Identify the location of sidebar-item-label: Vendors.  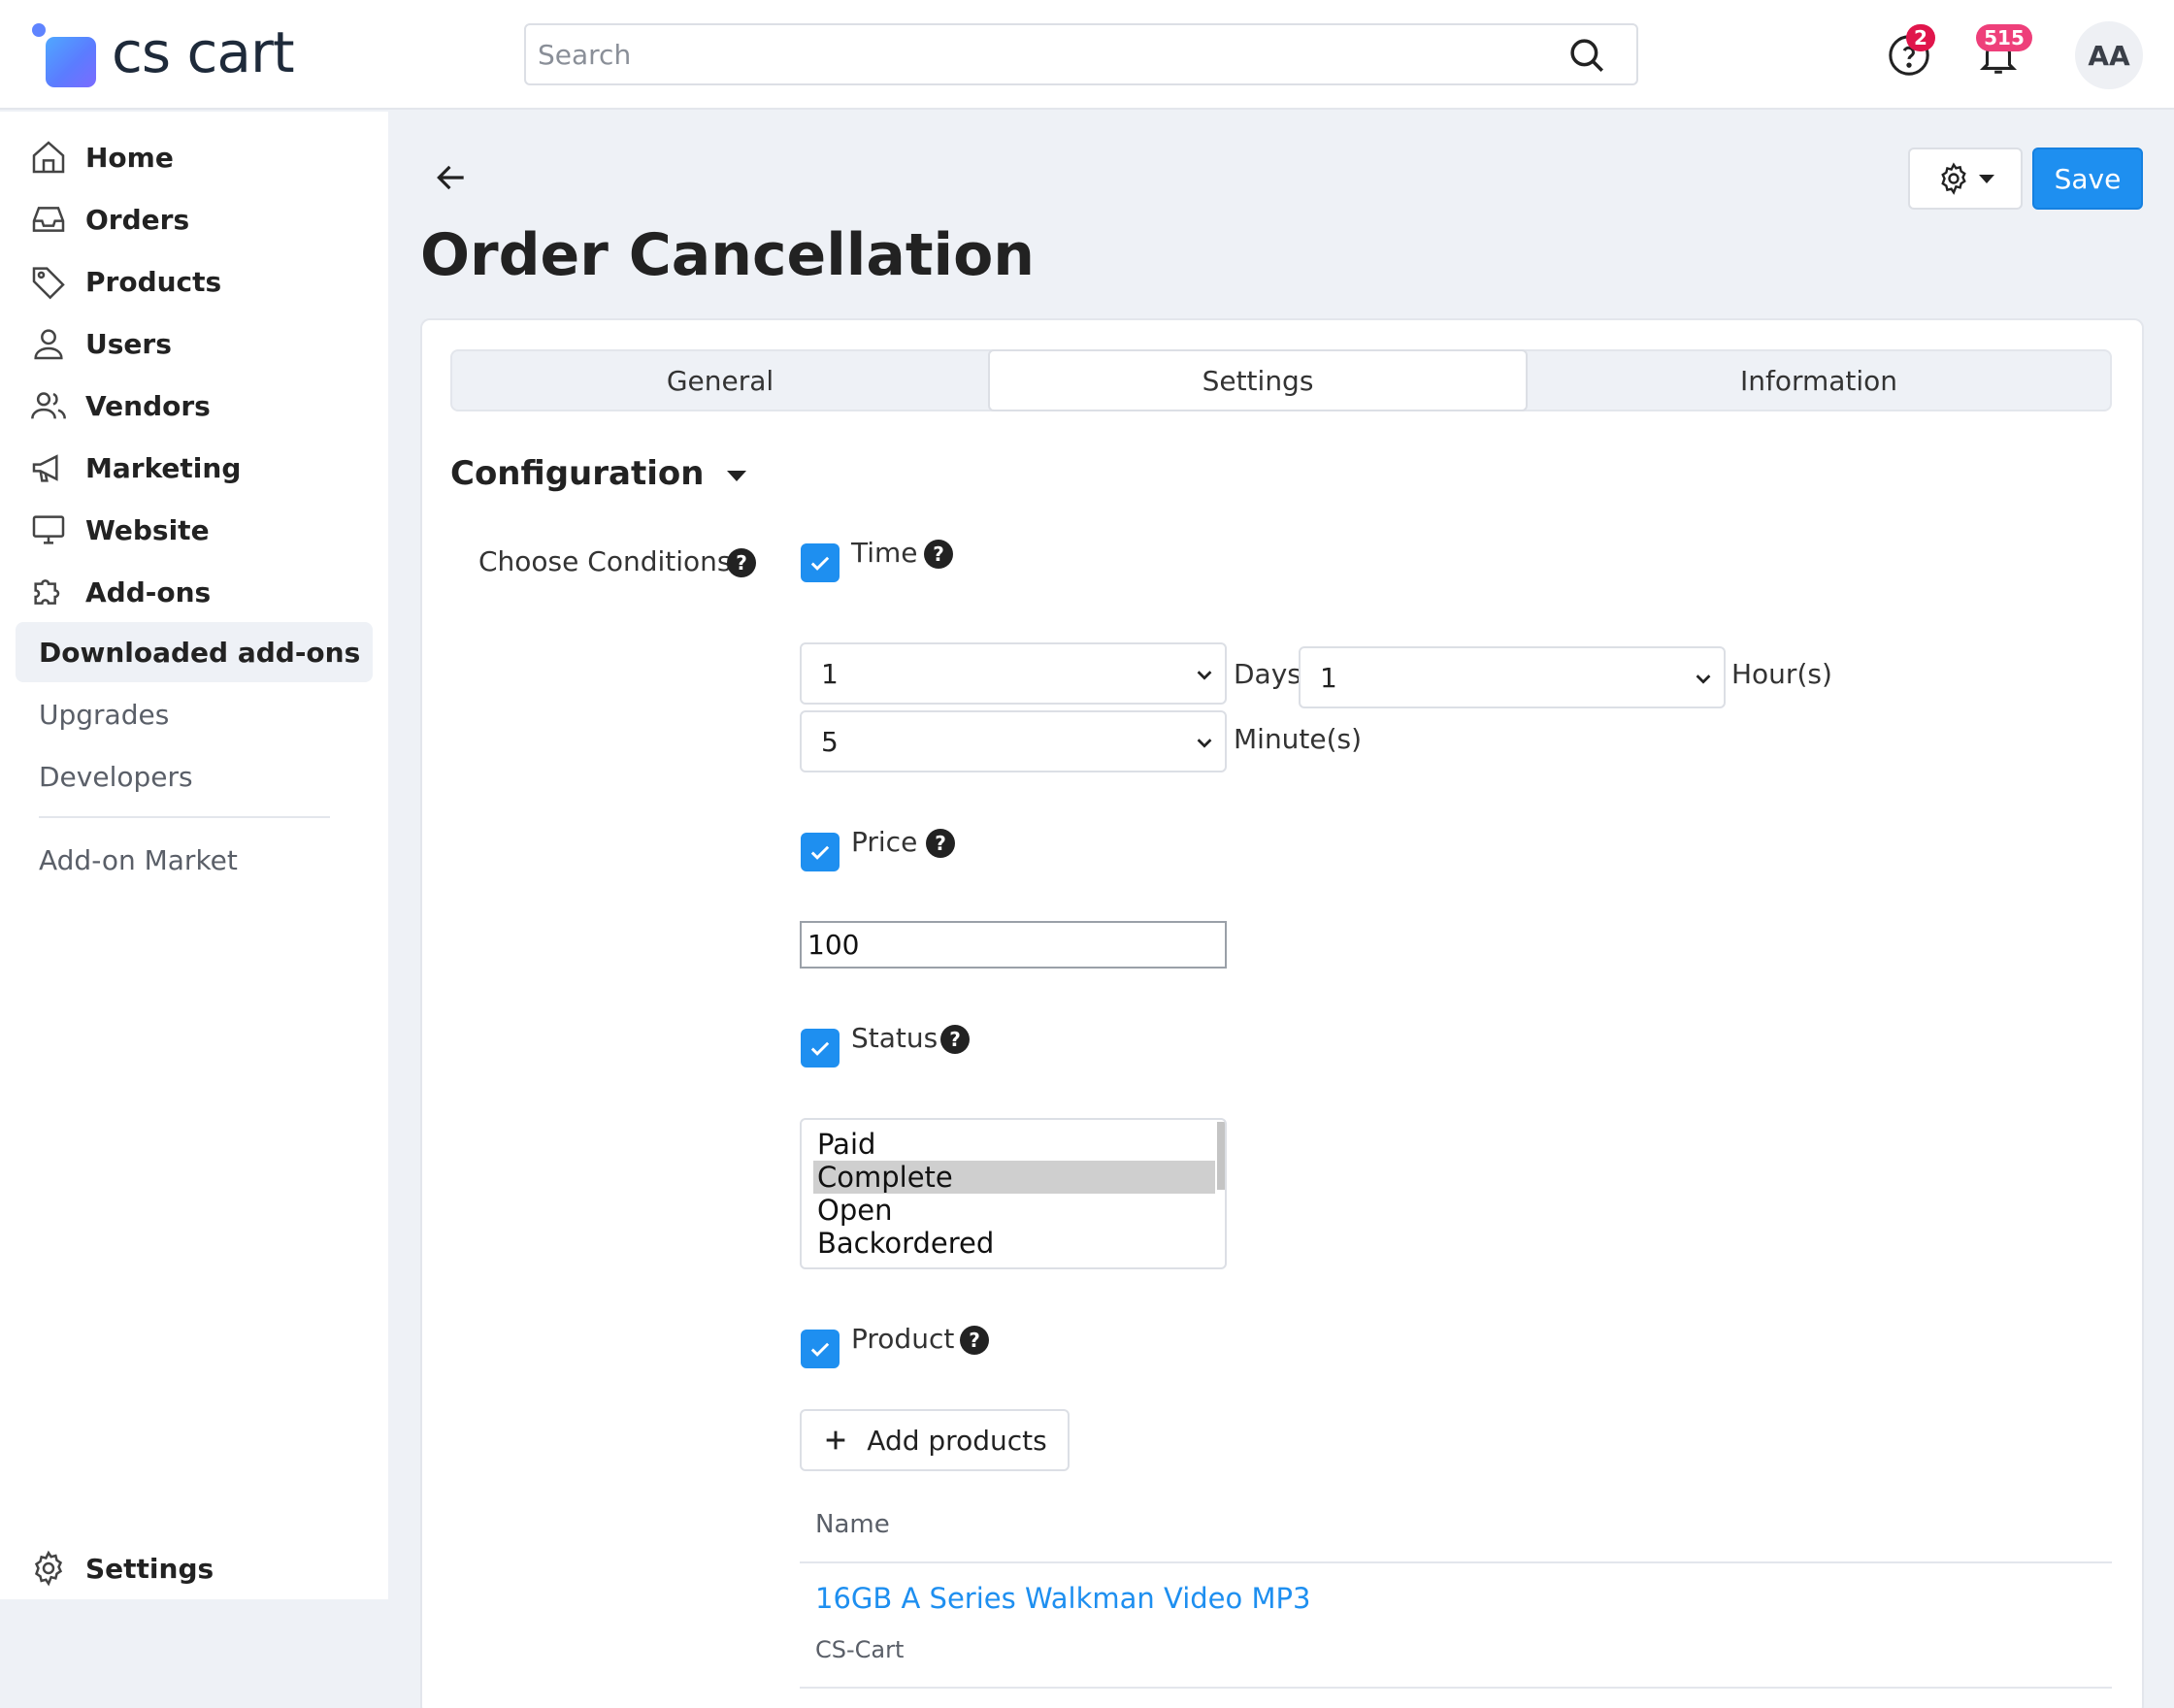
(148, 405).